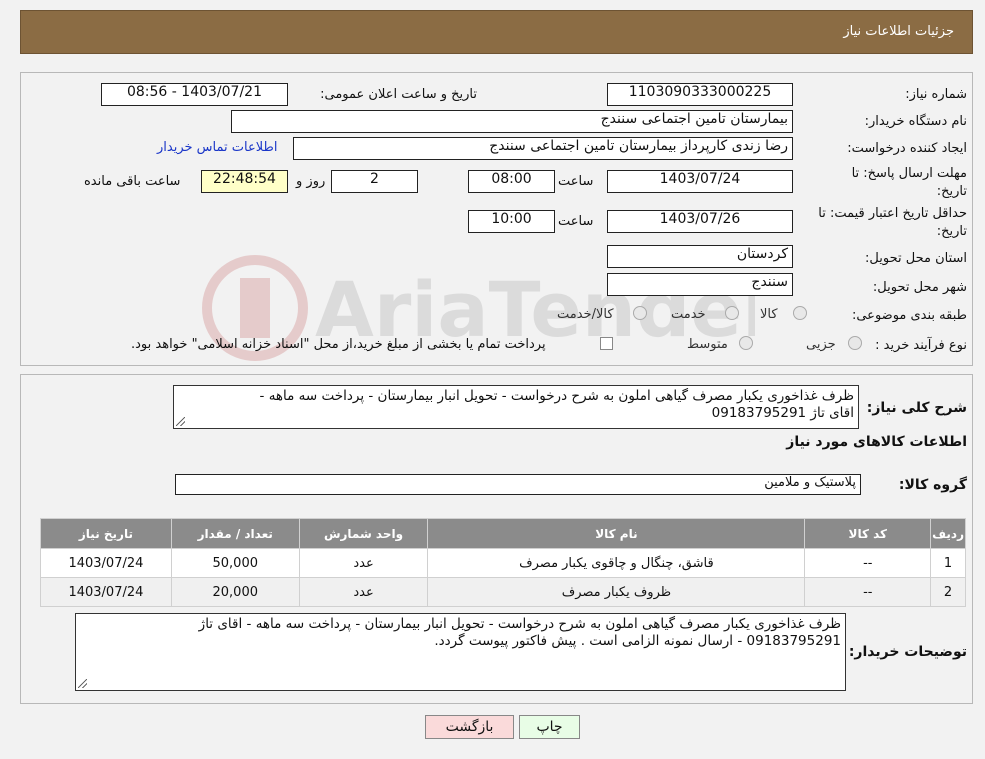  What do you see at coordinates (511, 181) in the screenshot?
I see `deadline-time-field: 08:00` at bounding box center [511, 181].